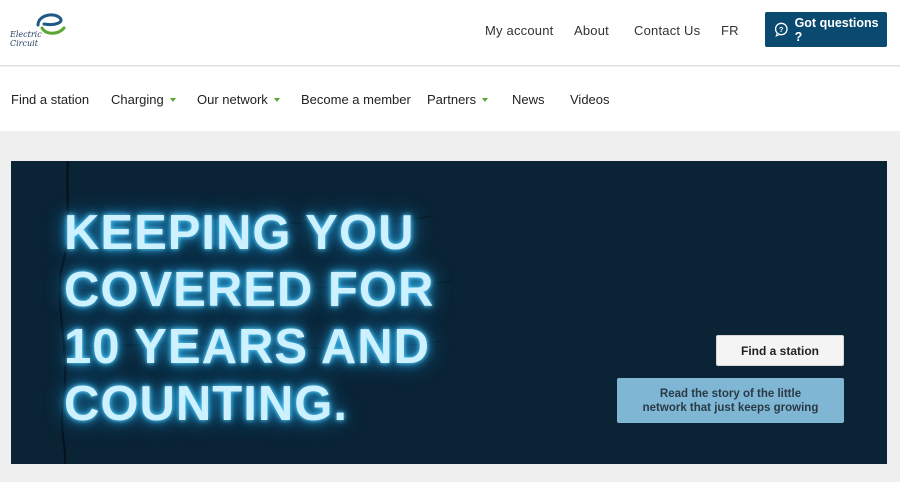 The width and height of the screenshot is (900, 482). Describe the element at coordinates (591, 30) in the screenshot. I see `link-about: About` at that location.